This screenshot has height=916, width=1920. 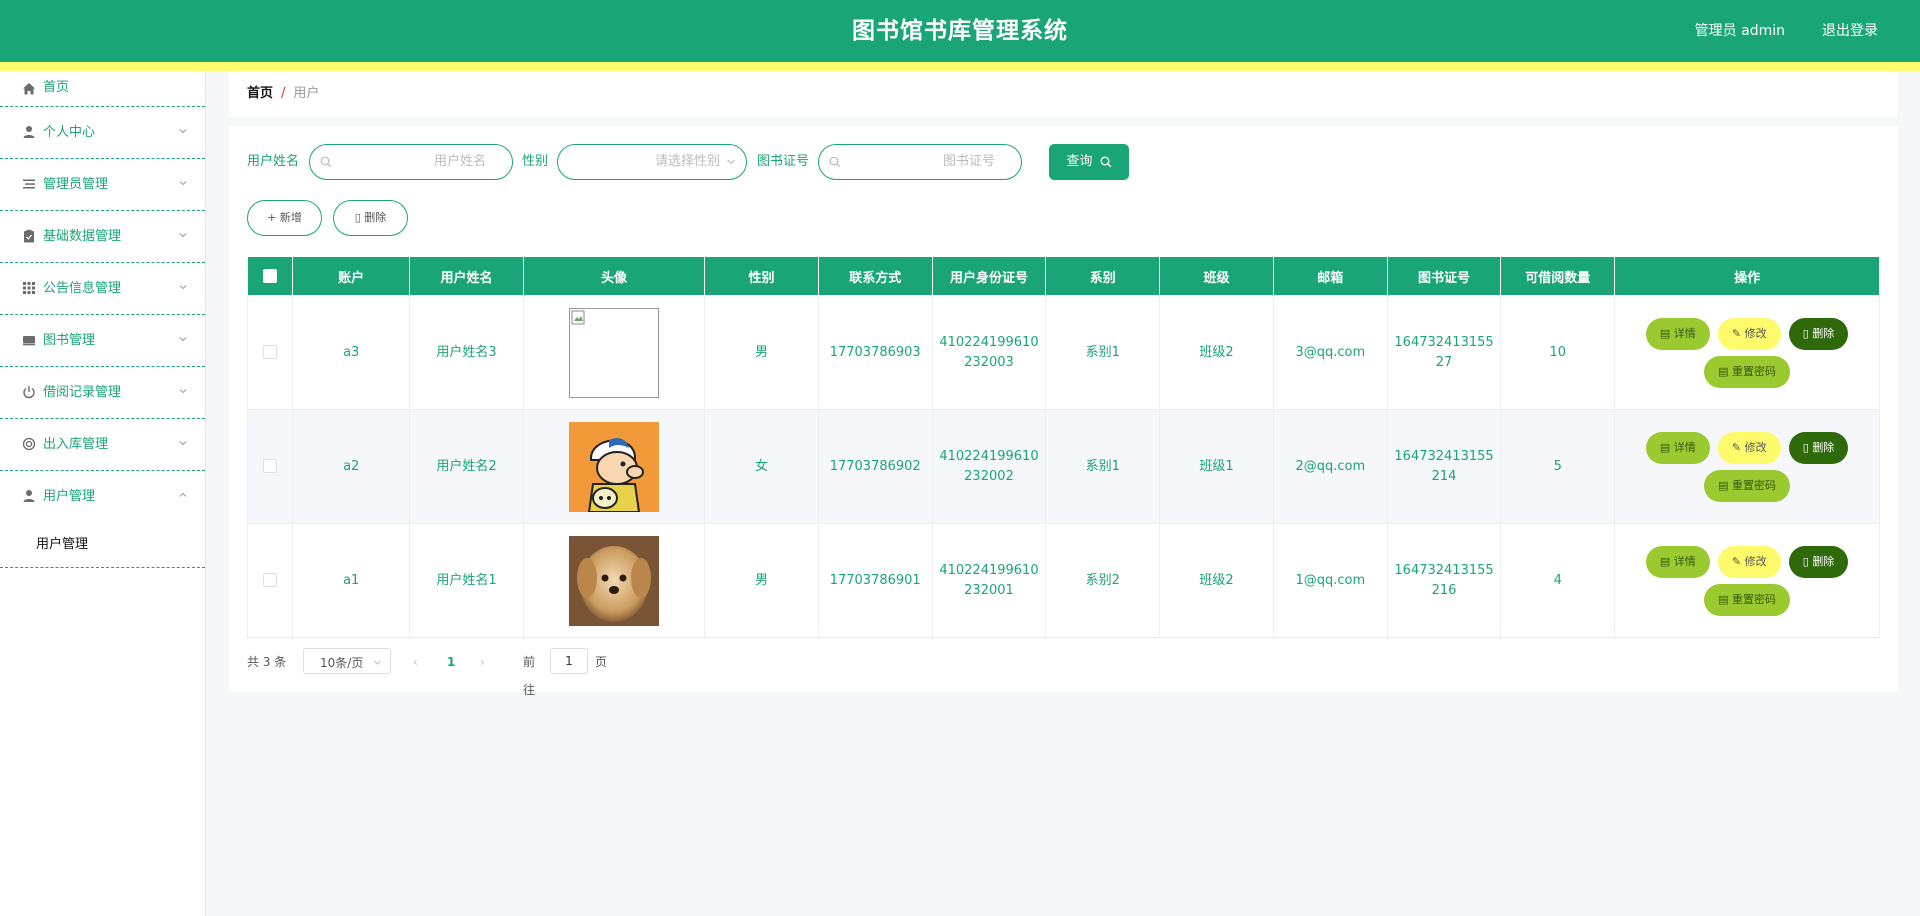 What do you see at coordinates (652, 162) in the screenshot?
I see `gender-select: 请选择性别` at bounding box center [652, 162].